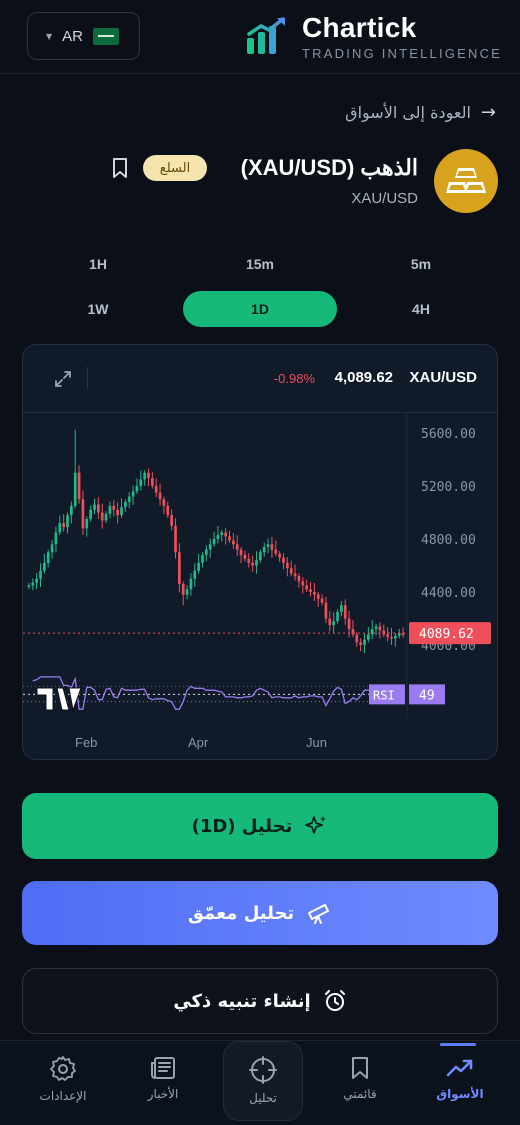 This screenshot has height=1125, width=520. I want to click on analysis-button: تحليل (1D), so click(260, 826).